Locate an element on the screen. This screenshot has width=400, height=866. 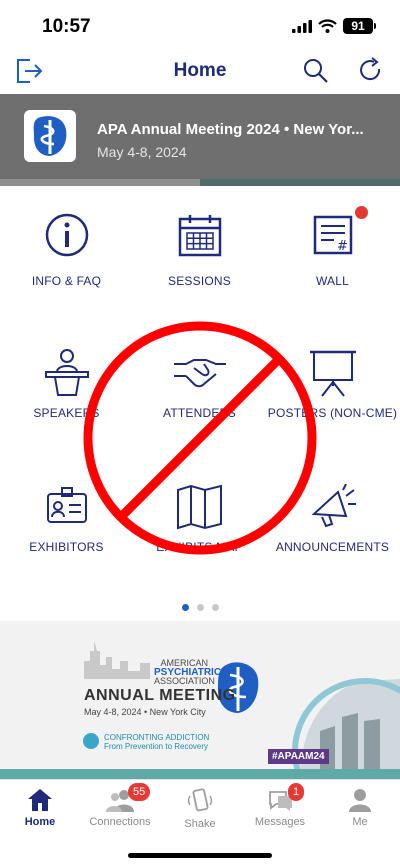
tab-label: Me is located at coordinates (360, 822).